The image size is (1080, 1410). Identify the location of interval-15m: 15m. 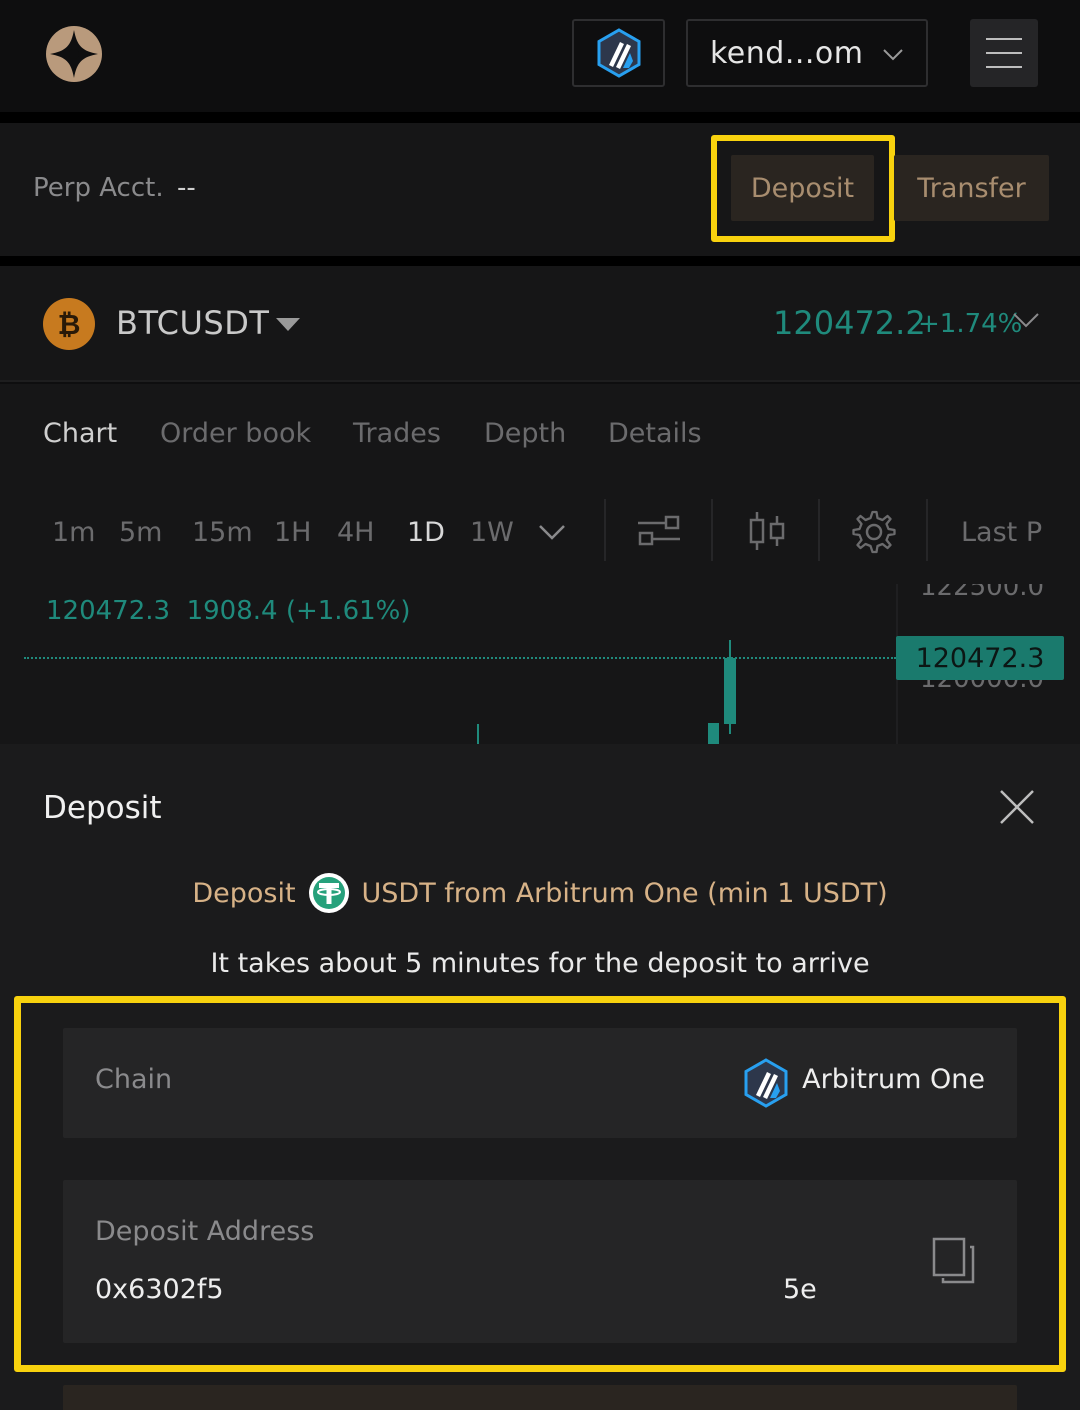
(222, 532).